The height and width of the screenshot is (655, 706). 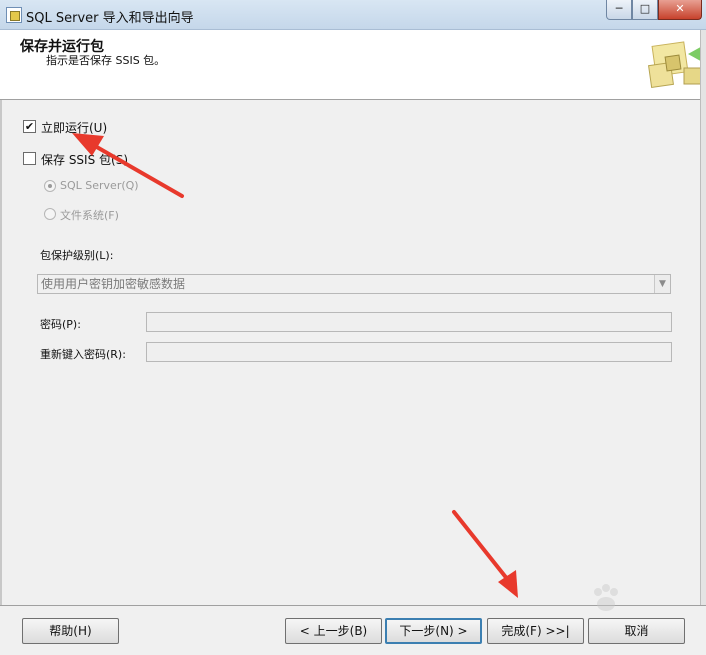 What do you see at coordinates (83, 354) in the screenshot?
I see `retype-password-label: 重新键入密码(R):` at bounding box center [83, 354].